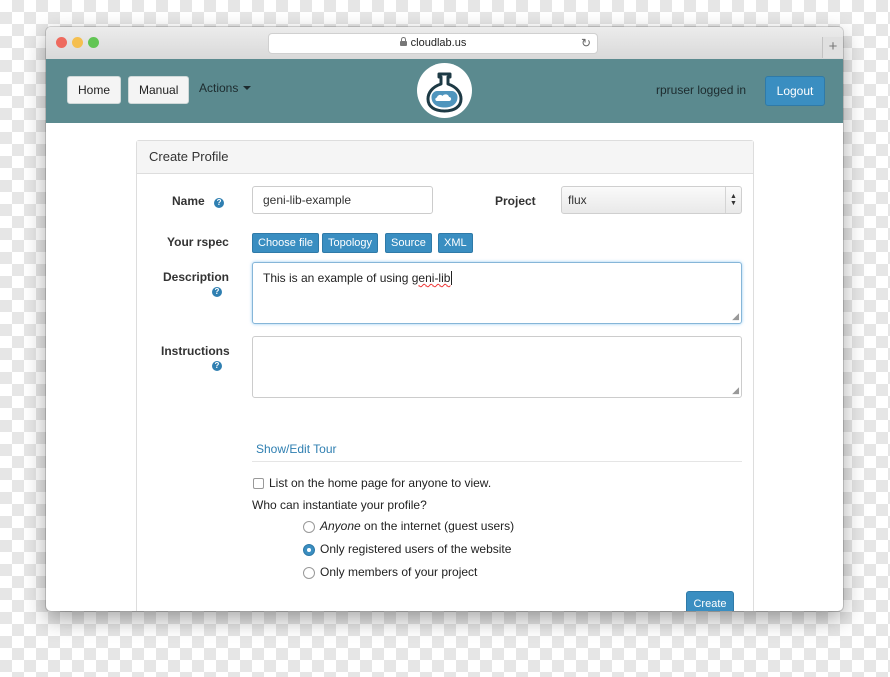 The image size is (890, 677). What do you see at coordinates (438, 43) in the screenshot?
I see `url-text: cloudlab.us` at bounding box center [438, 43].